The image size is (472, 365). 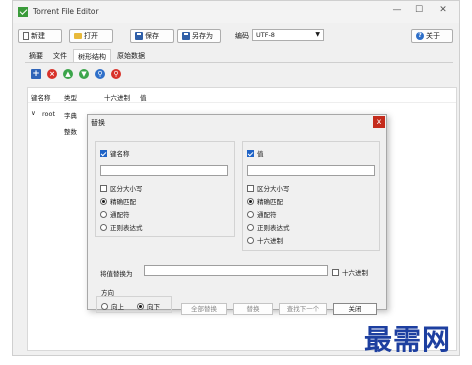 What do you see at coordinates (432, 36) in the screenshot?
I see `about-button: ? 关于` at bounding box center [432, 36].